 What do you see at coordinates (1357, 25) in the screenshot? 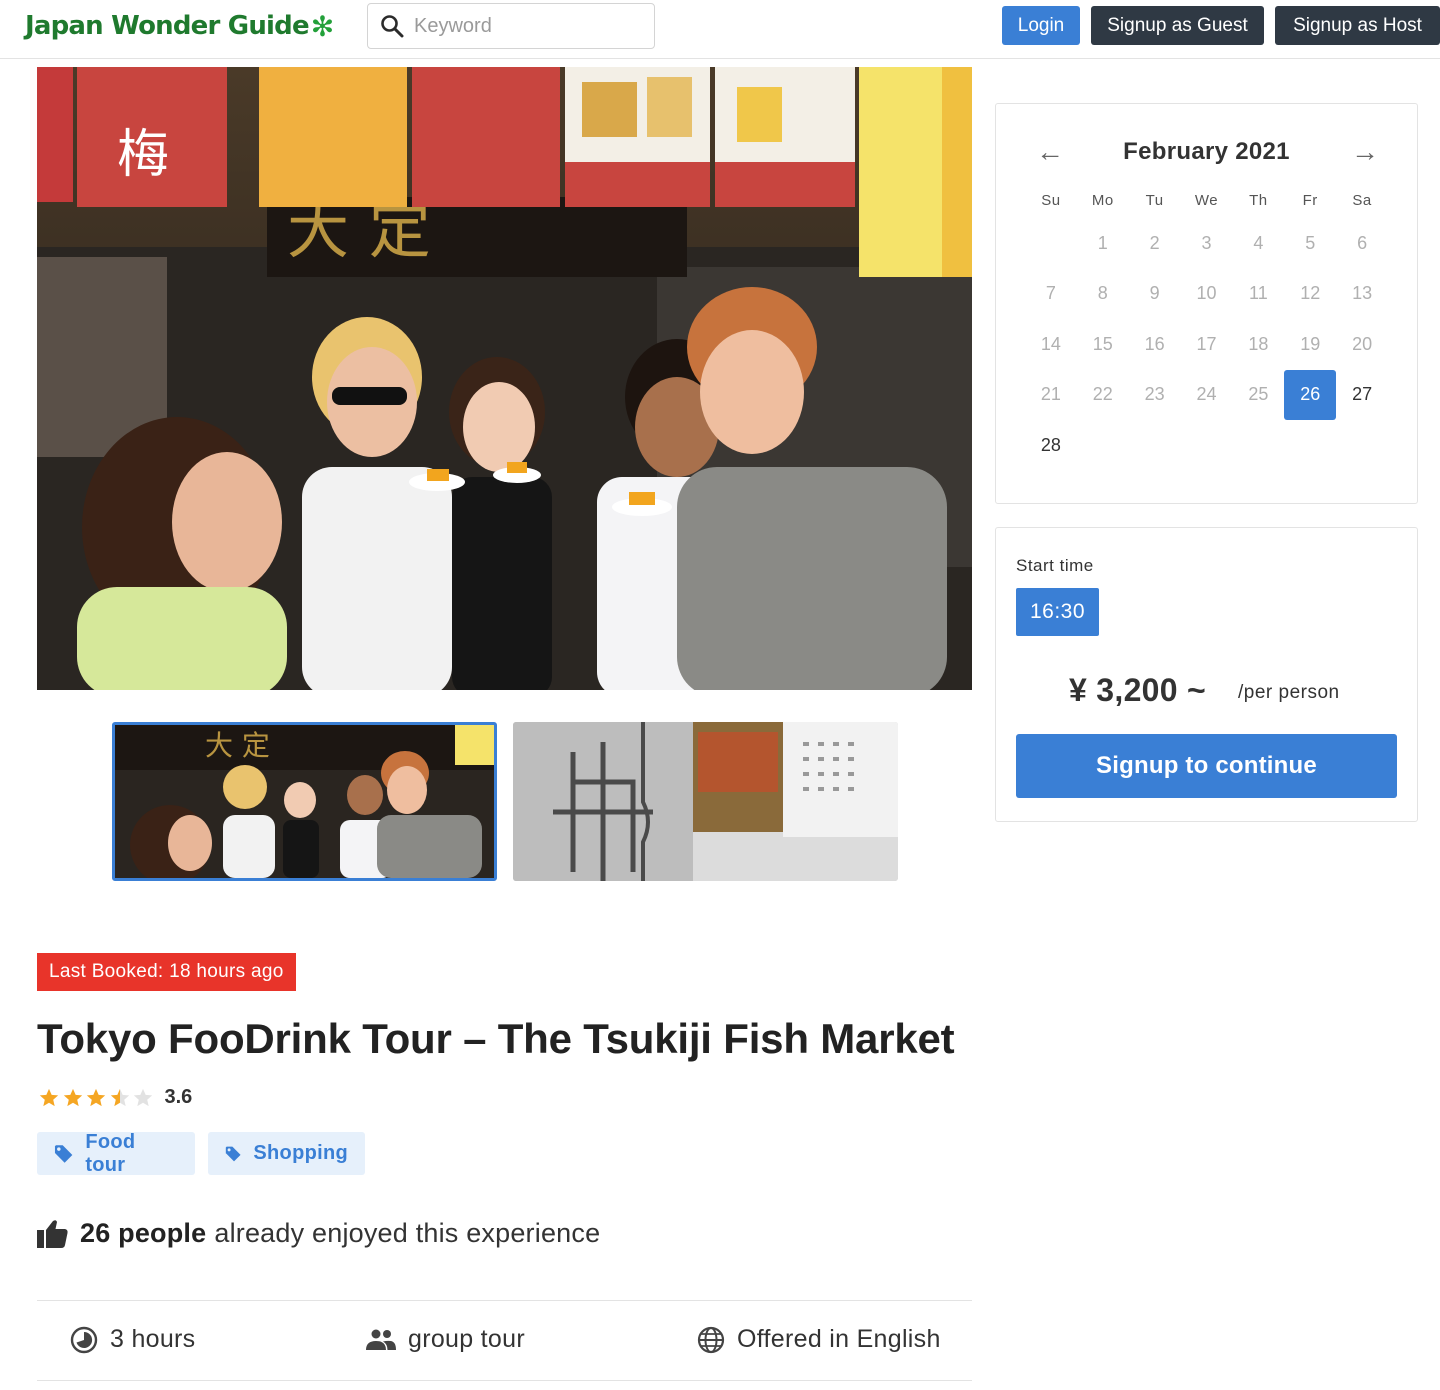
I see `signup-host-button: Signup as Host` at bounding box center [1357, 25].